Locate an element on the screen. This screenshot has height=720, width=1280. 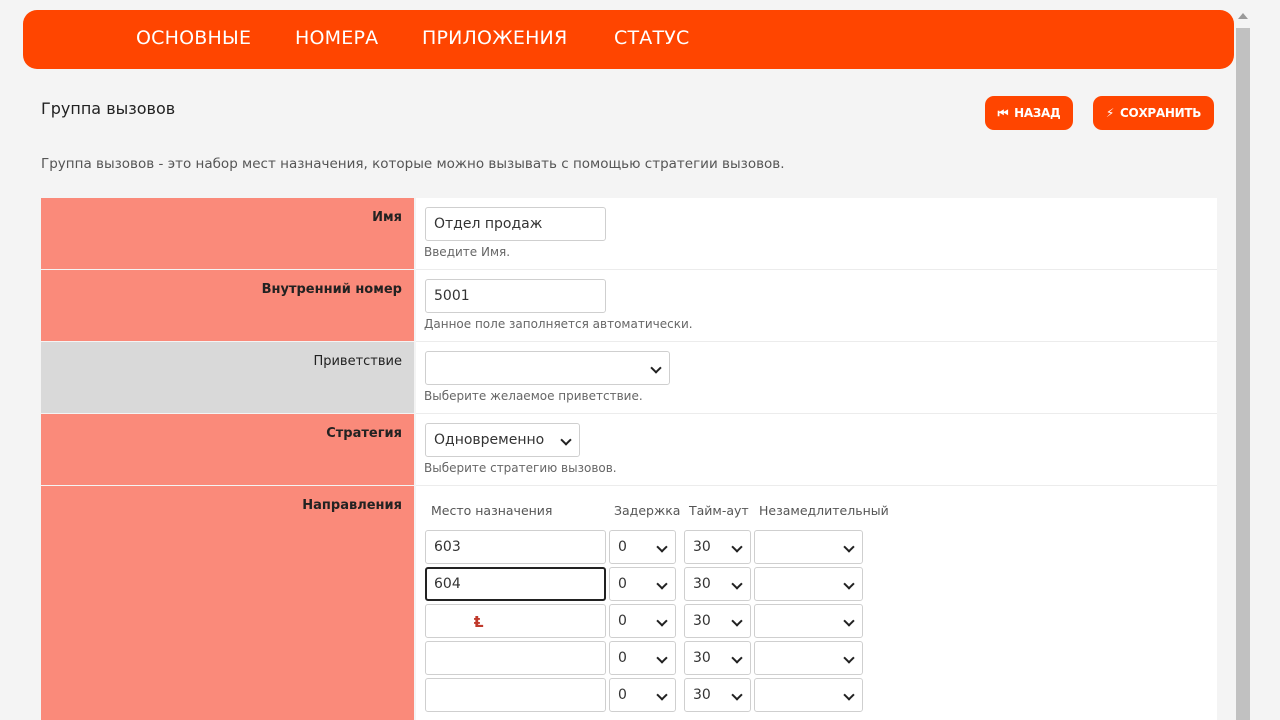
col-header-destination: Место назначения is located at coordinates (492, 510).